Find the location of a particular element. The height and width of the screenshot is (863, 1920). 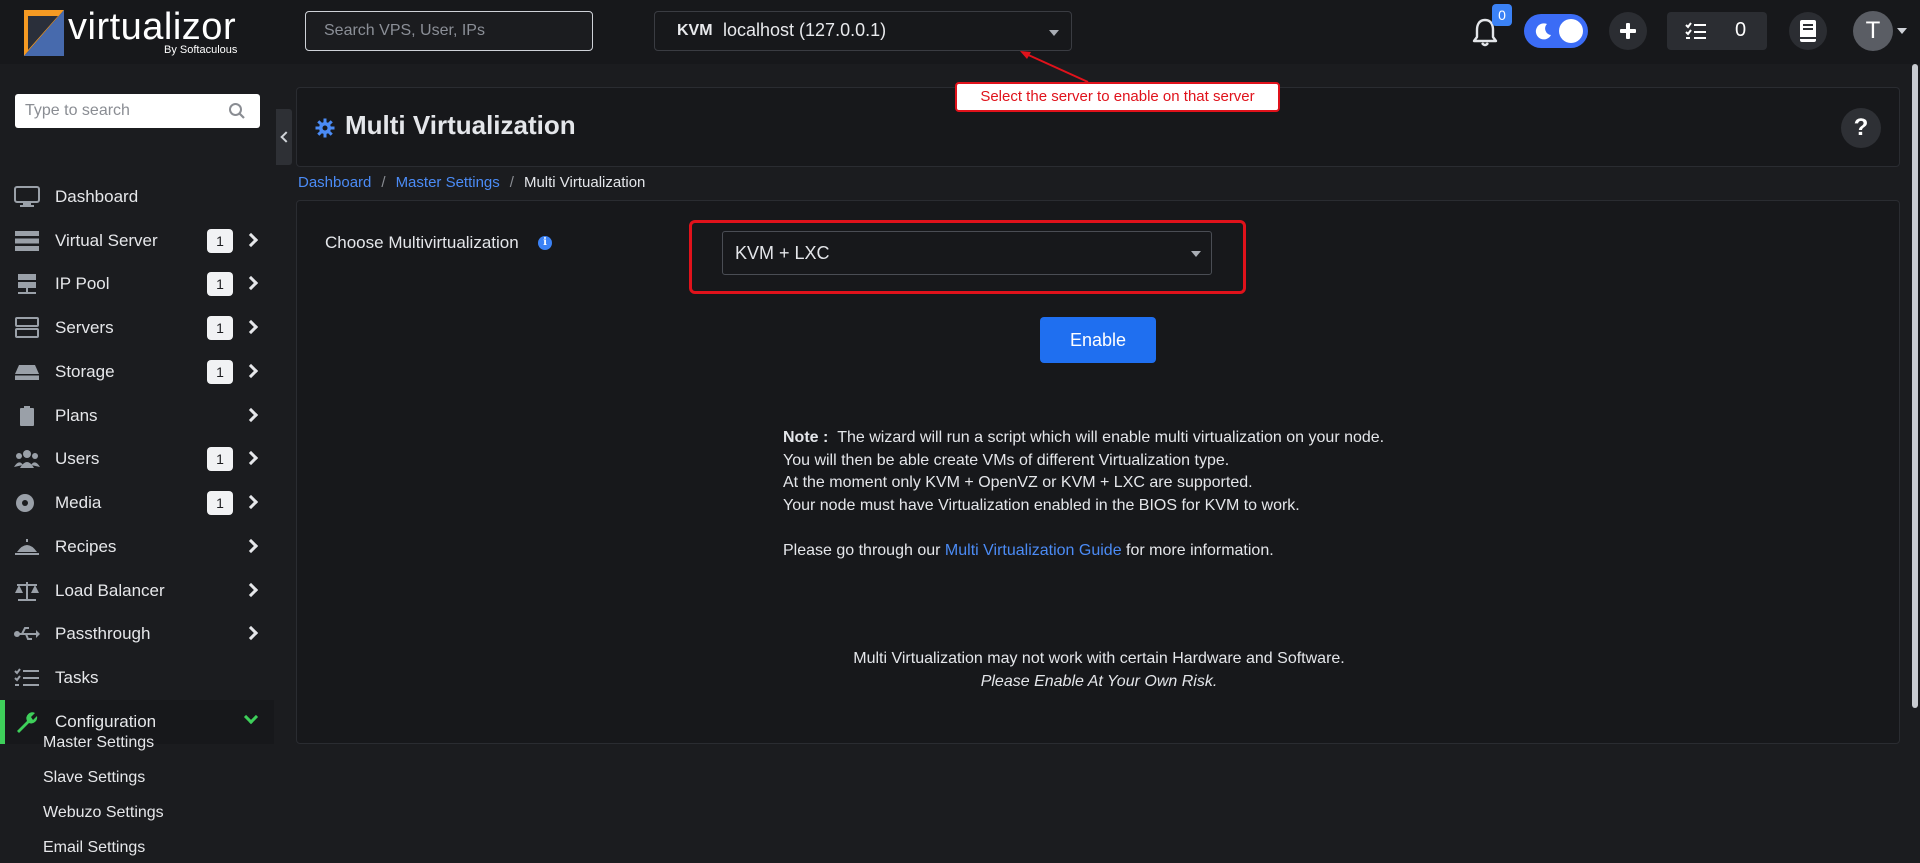

add-button is located at coordinates (1628, 31).